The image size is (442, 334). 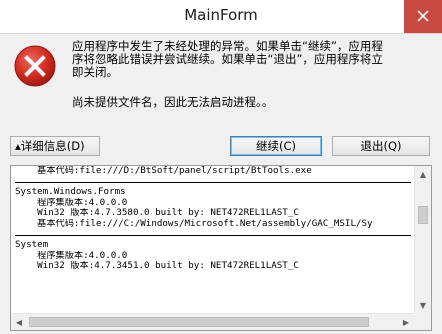 I want to click on details-line: System.Windows.Forms, so click(x=70, y=192).